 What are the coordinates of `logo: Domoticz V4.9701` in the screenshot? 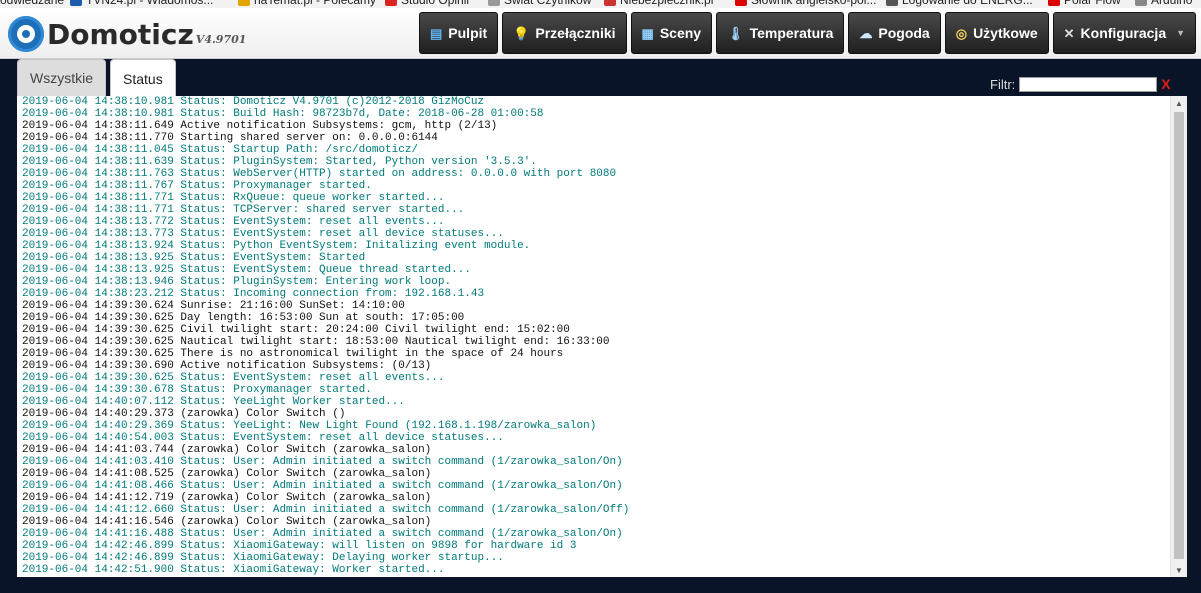 It's located at (127, 34).